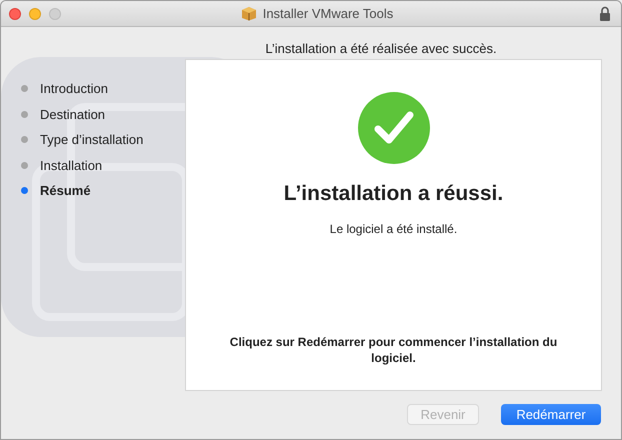 This screenshot has height=440, width=622. Describe the element at coordinates (74, 89) in the screenshot. I see `step-label: Introduction` at that location.